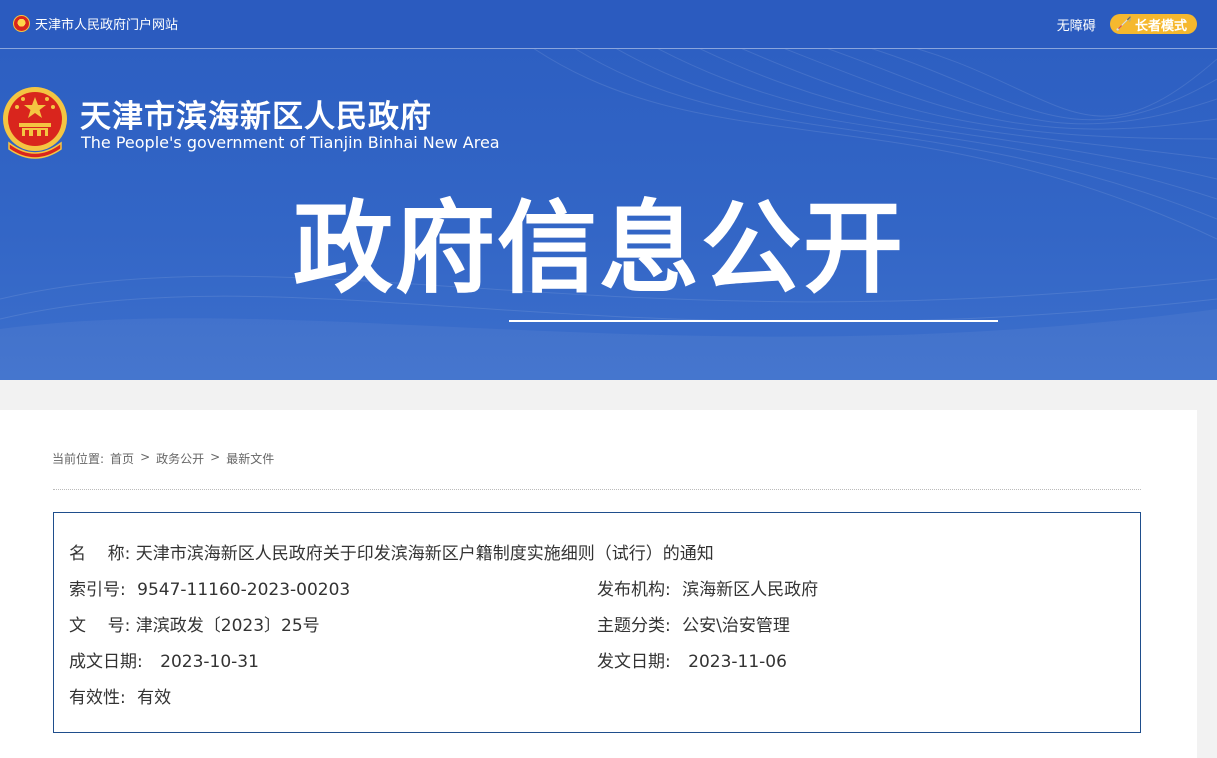 This screenshot has width=1217, height=758. I want to click on doc-no-label: 文 号:, so click(100, 626).